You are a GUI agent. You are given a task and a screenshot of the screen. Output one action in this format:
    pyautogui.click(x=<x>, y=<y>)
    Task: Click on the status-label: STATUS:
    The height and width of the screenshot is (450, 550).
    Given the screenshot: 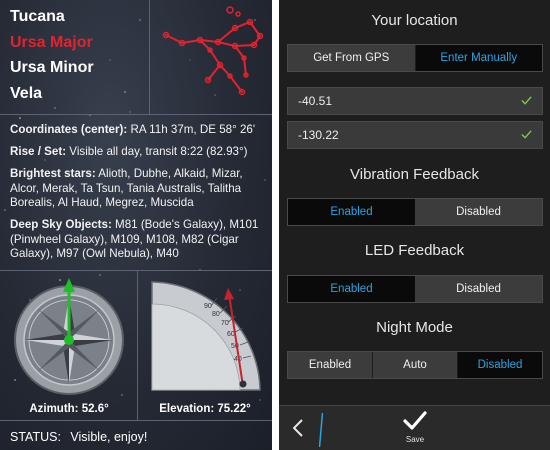 What is the action you would take?
    pyautogui.click(x=35, y=437)
    